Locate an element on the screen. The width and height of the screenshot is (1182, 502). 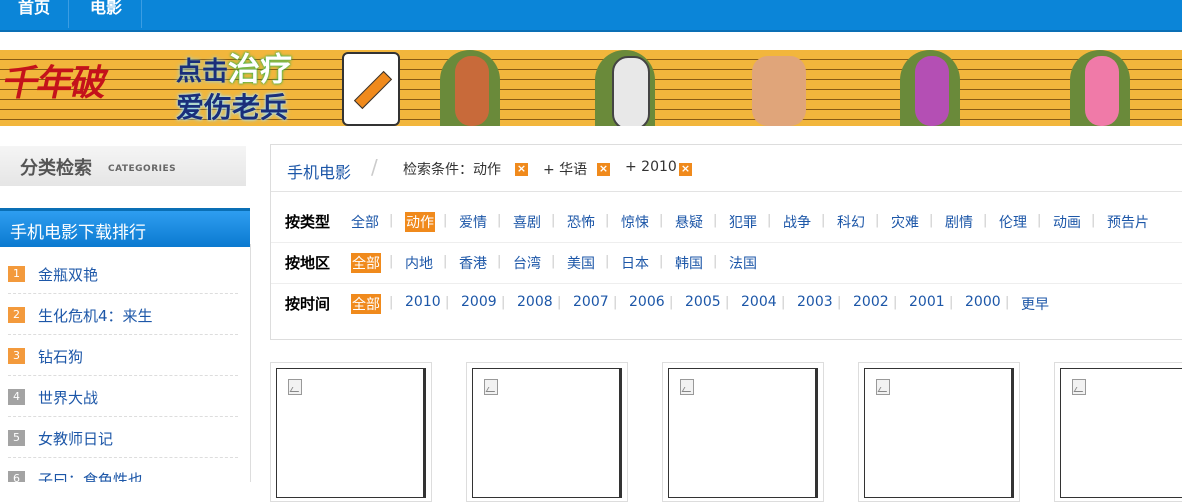
filter-option: 2009 is located at coordinates (479, 302).